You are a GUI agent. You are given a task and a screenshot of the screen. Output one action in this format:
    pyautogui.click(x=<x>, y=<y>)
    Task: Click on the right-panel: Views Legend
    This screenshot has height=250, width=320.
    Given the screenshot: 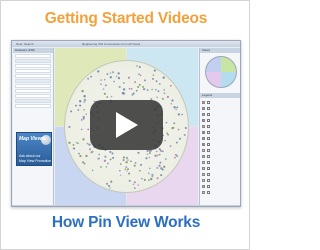 What is the action you would take?
    pyautogui.click(x=219, y=126)
    